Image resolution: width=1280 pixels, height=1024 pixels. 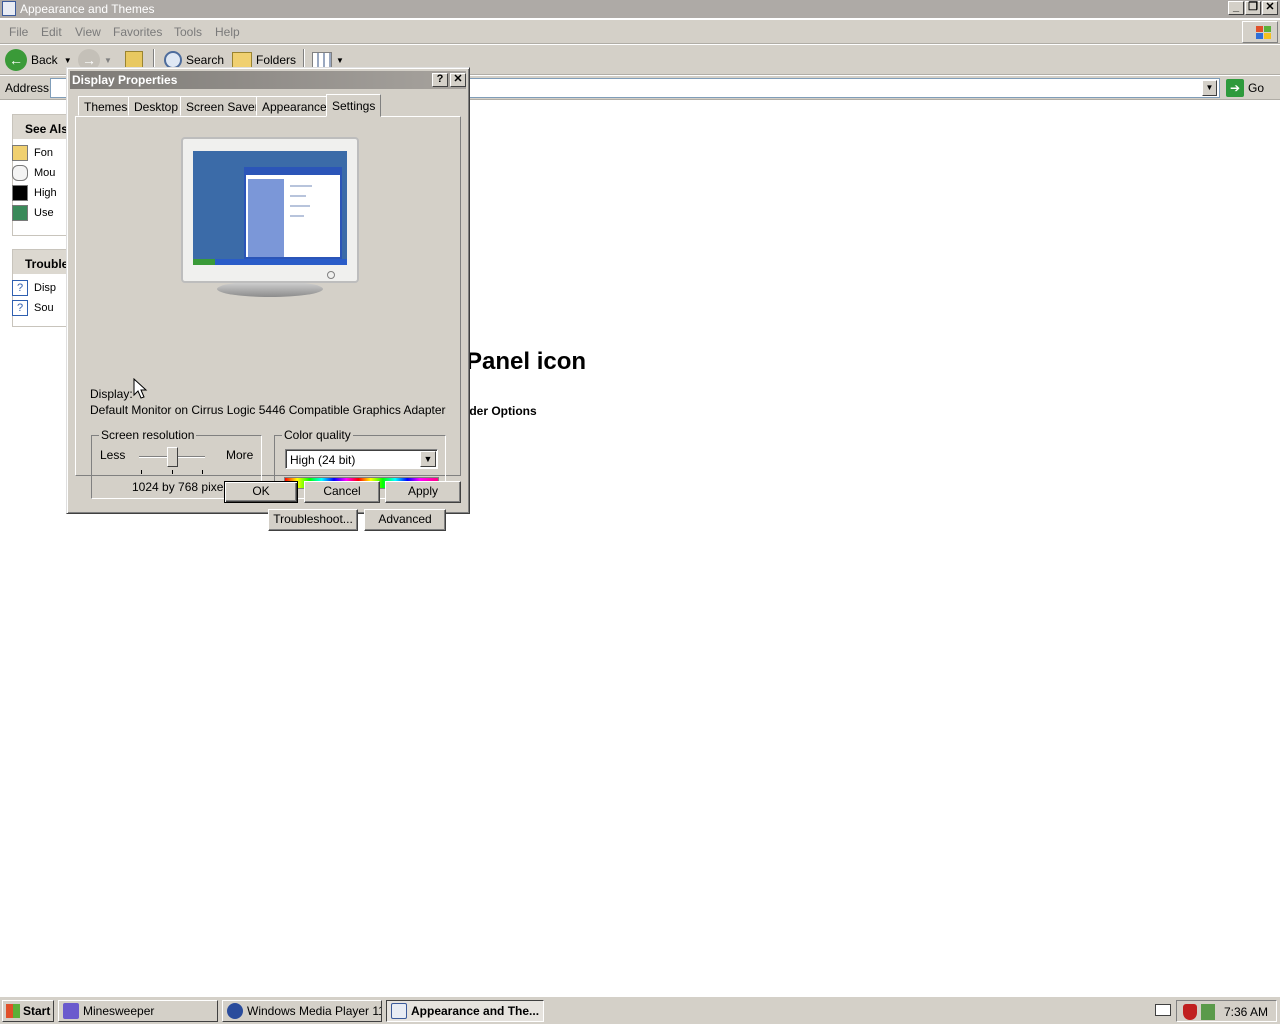 What do you see at coordinates (261, 492) in the screenshot?
I see `ok-button: OK` at bounding box center [261, 492].